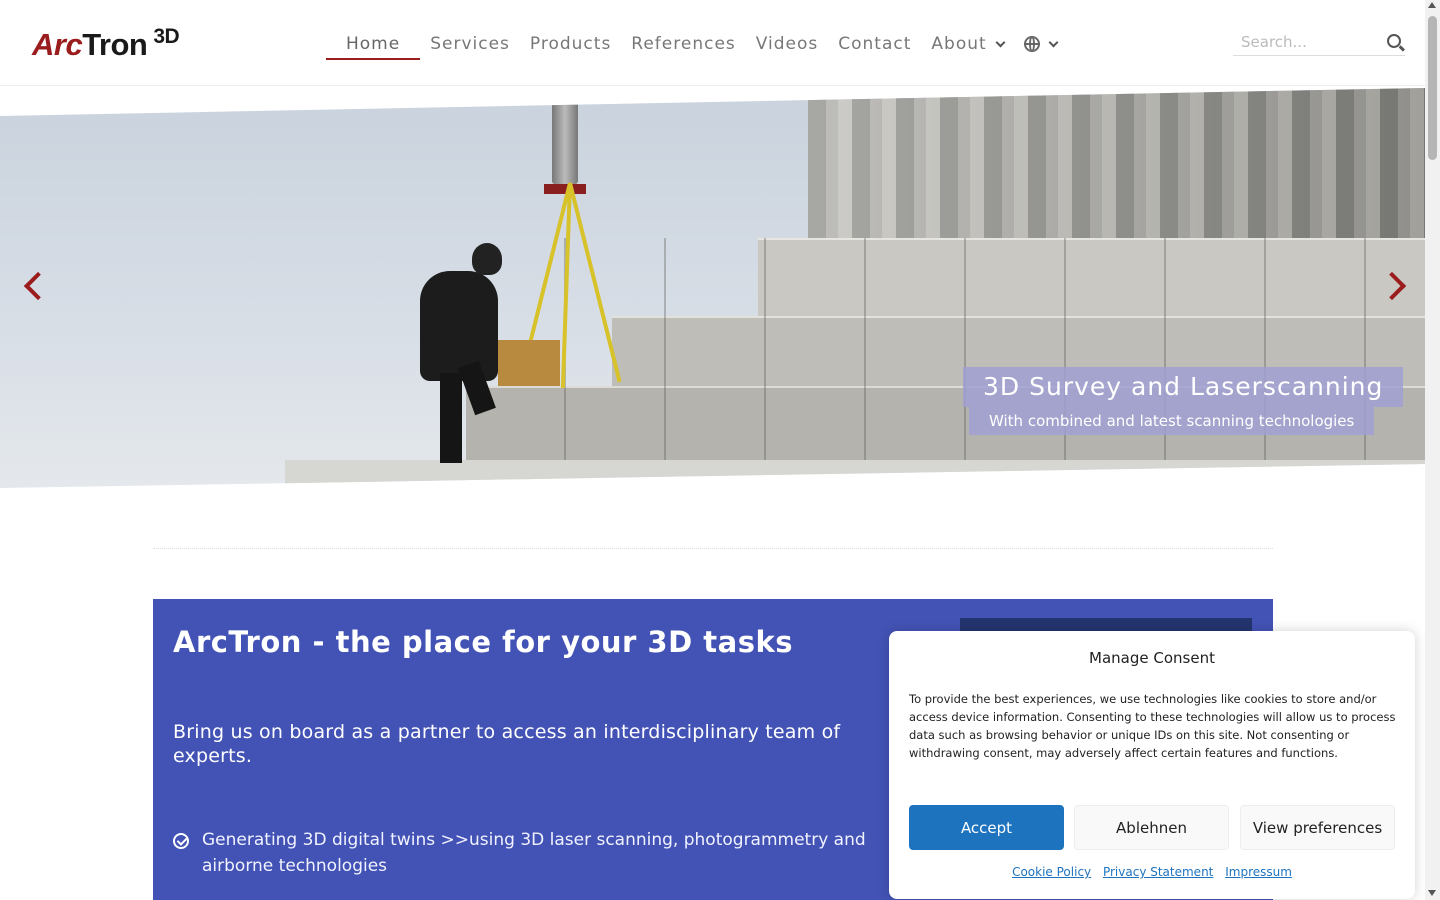 This screenshot has height=900, width=1440. Describe the element at coordinates (373, 44) in the screenshot. I see `nav-home: Home` at that location.